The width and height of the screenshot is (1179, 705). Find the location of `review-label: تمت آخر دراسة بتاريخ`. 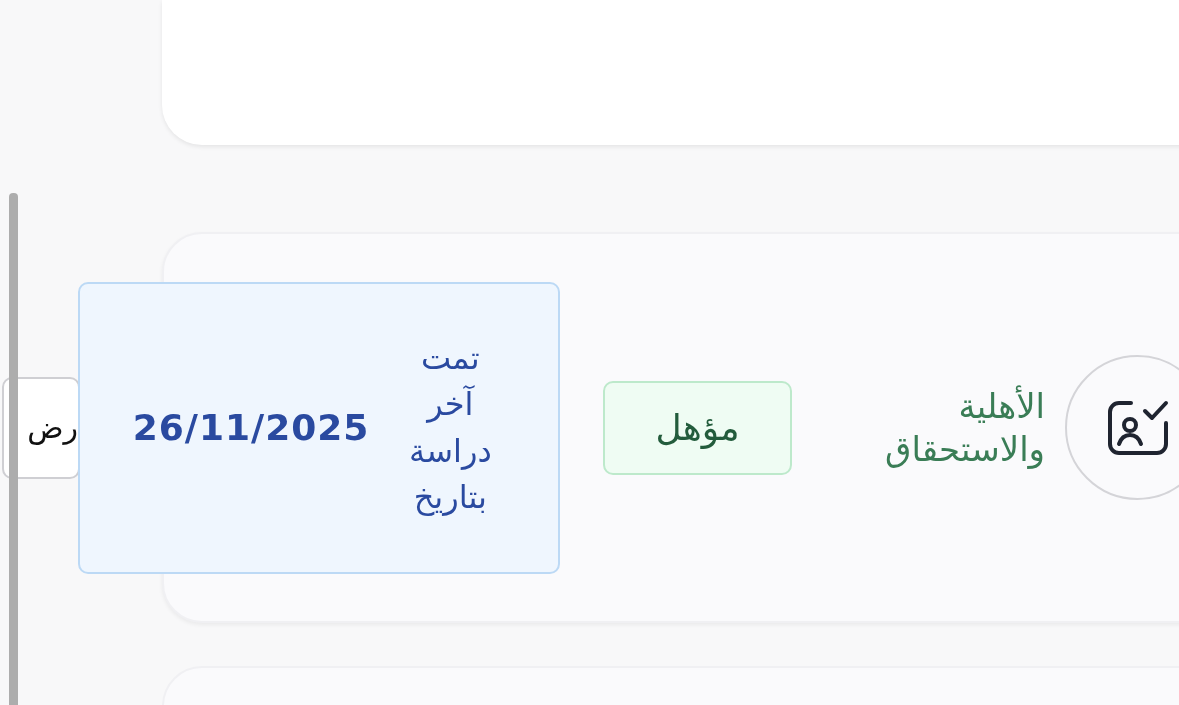

review-label: تمت آخر دراسة بتاريخ is located at coordinates (450, 427).